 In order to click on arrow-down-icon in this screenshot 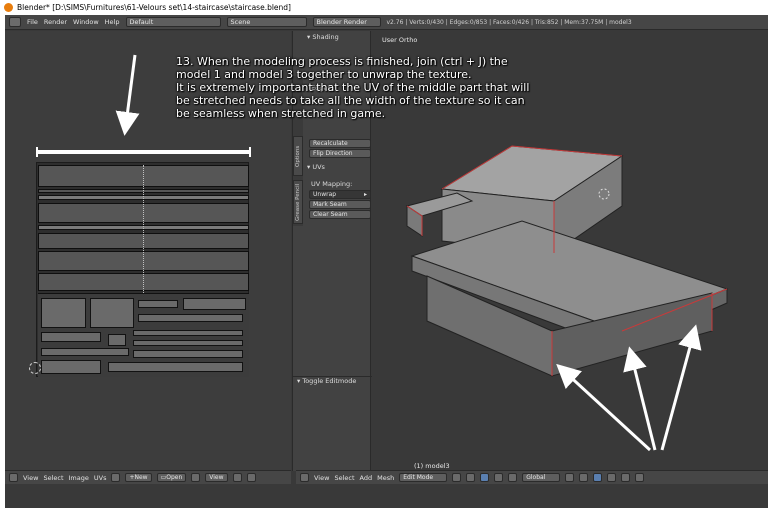, I will do `click(127, 95)`.